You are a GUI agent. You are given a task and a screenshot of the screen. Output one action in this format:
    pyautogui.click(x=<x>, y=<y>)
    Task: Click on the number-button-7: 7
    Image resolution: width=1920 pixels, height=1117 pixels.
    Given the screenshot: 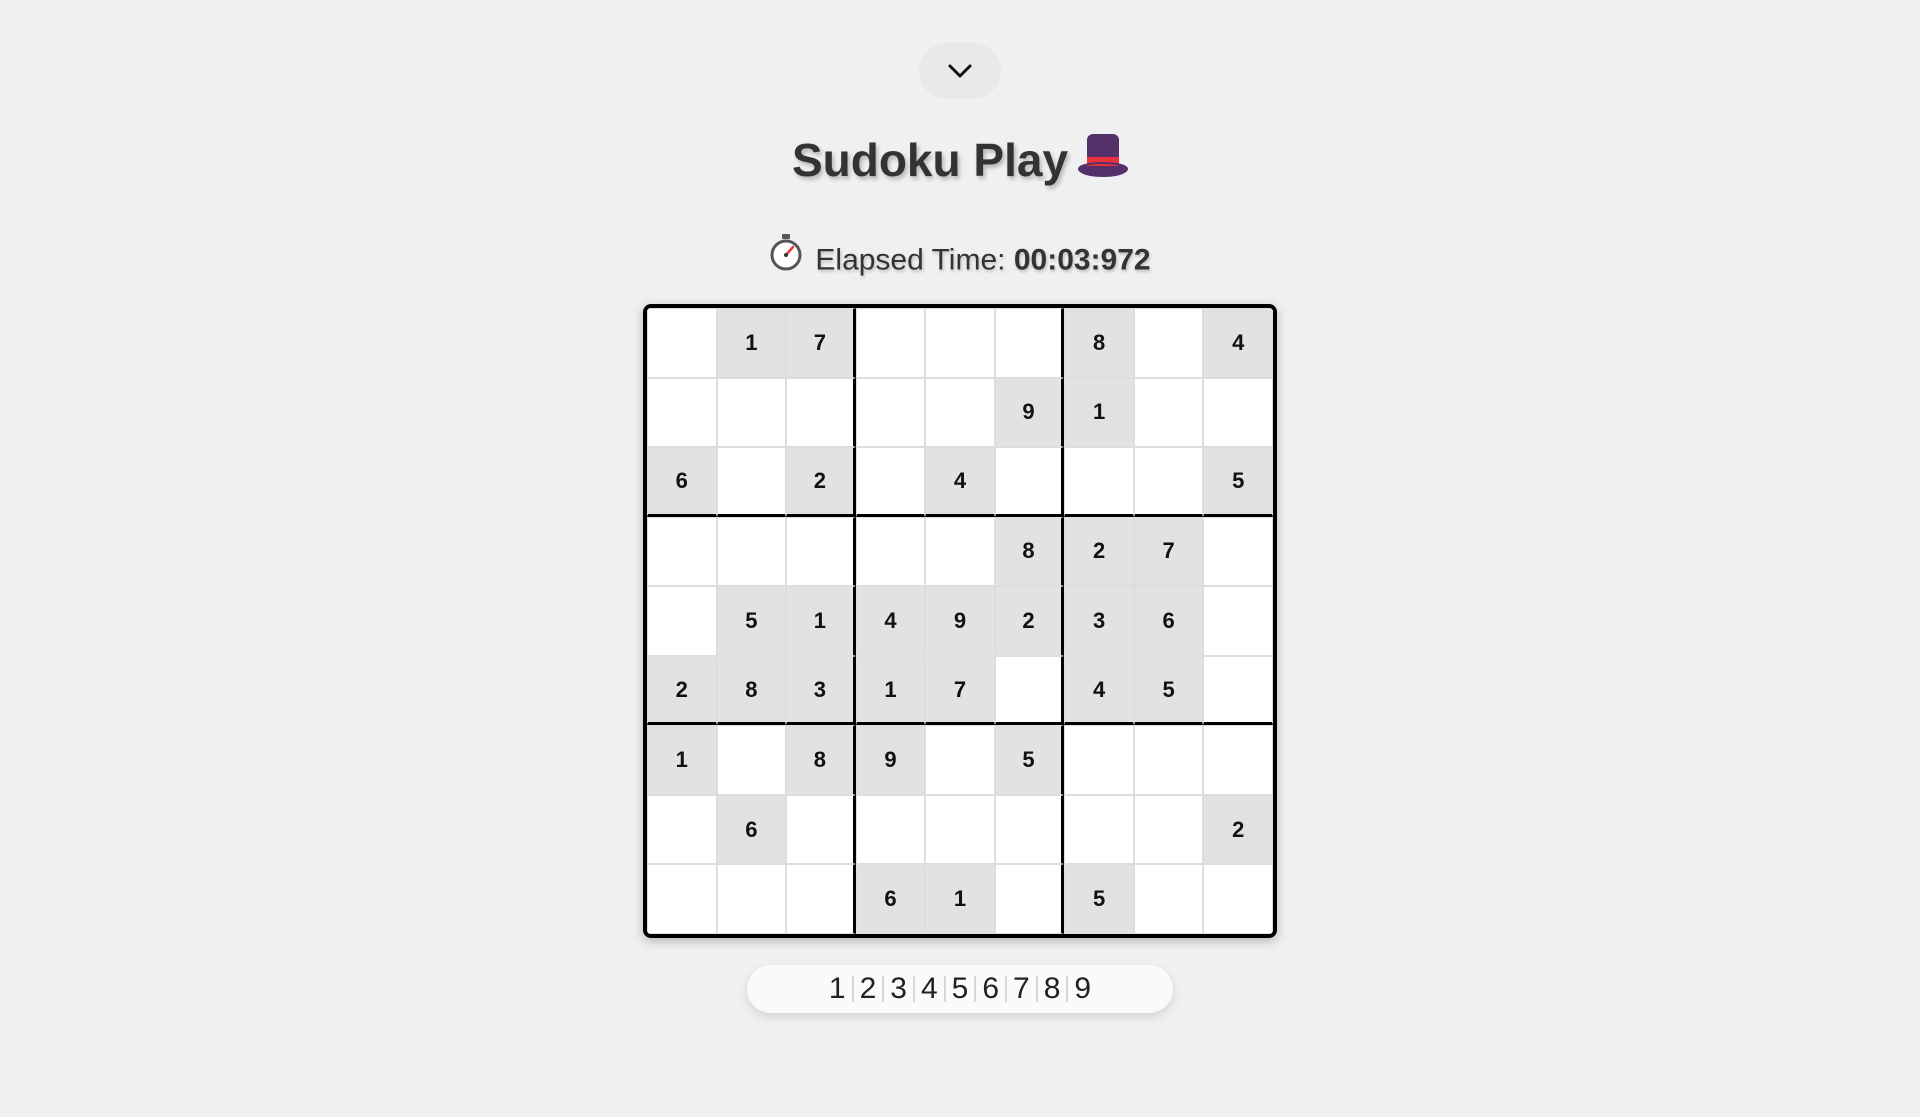 What is the action you would take?
    pyautogui.click(x=1021, y=989)
    